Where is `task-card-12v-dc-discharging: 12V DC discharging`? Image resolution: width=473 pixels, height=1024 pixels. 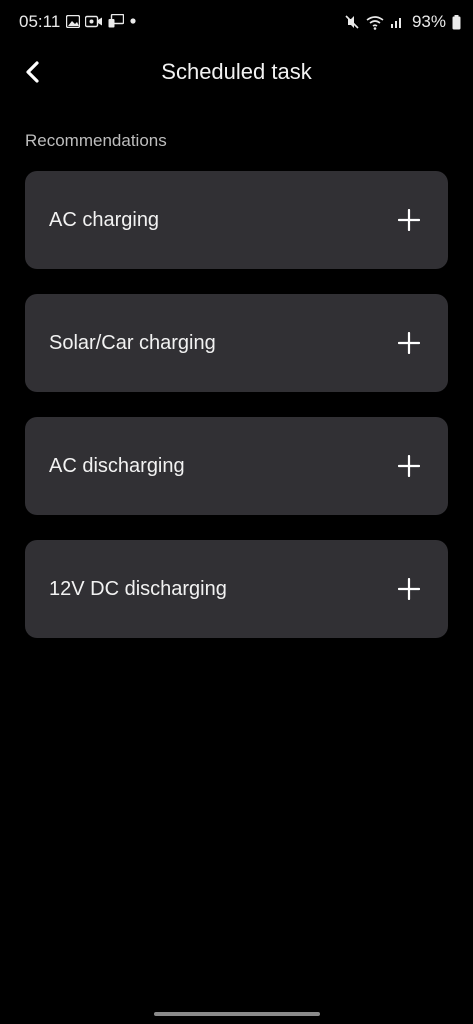
task-card-12v-dc-discharging: 12V DC discharging is located at coordinates (236, 589).